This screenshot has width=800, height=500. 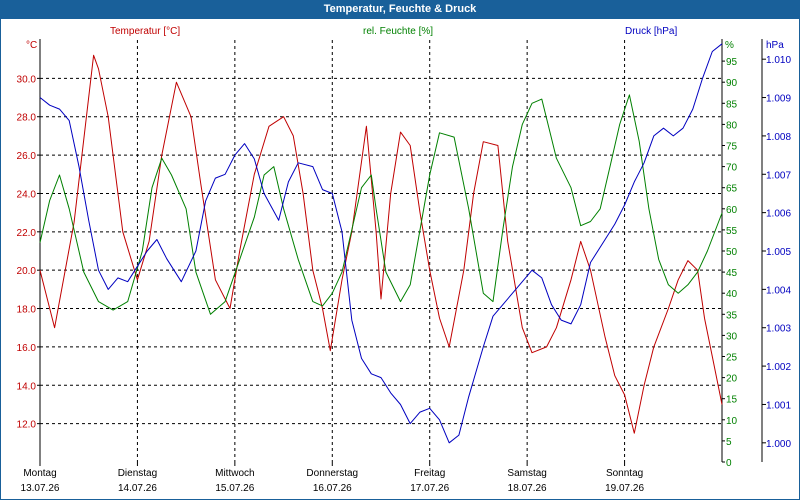 I want to click on temperature-tick-label: 26.0, so click(x=27, y=156).